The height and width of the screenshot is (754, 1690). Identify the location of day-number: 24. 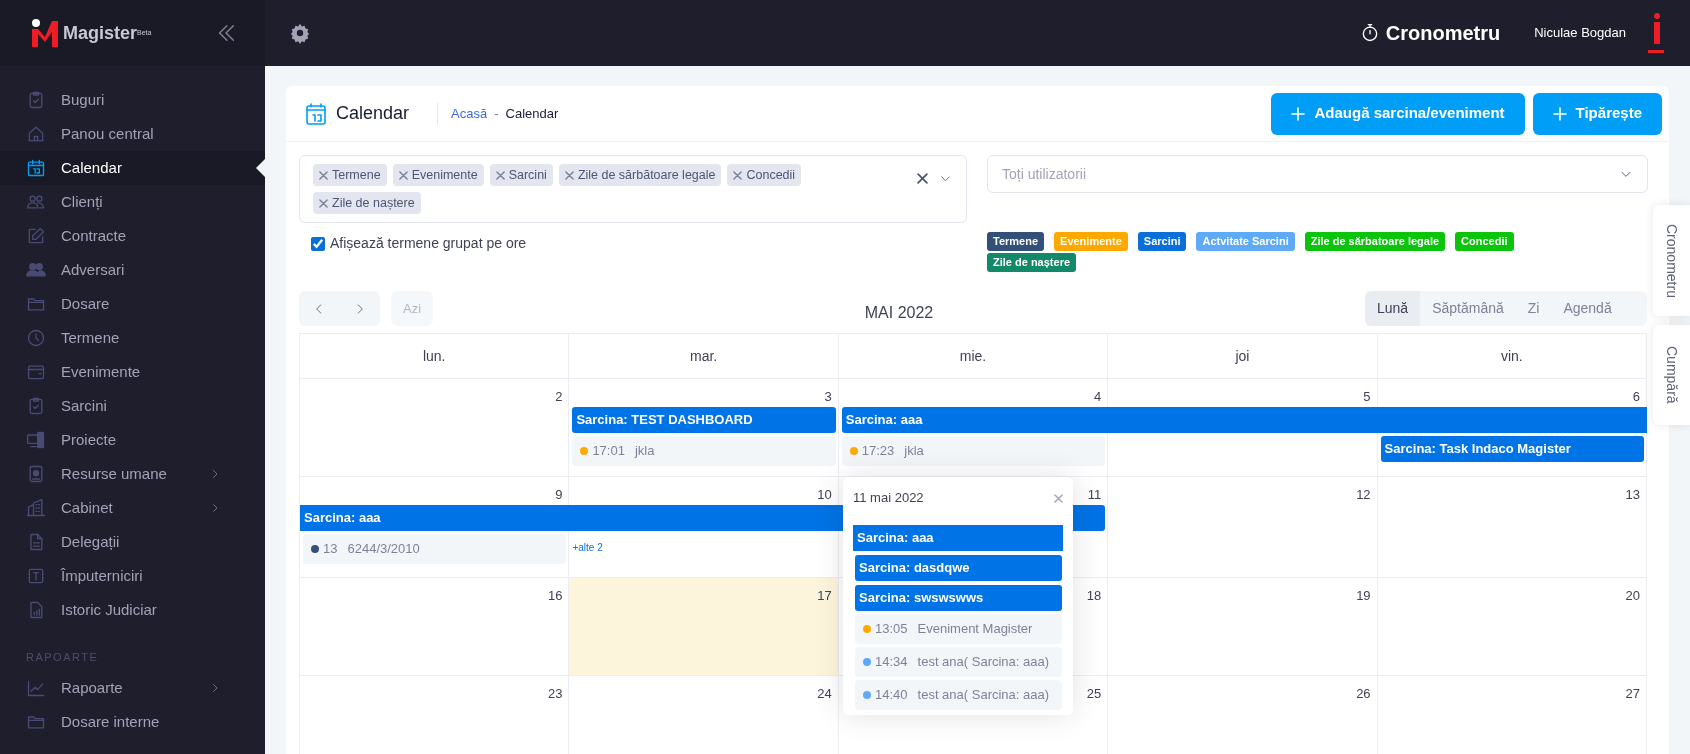
(824, 693).